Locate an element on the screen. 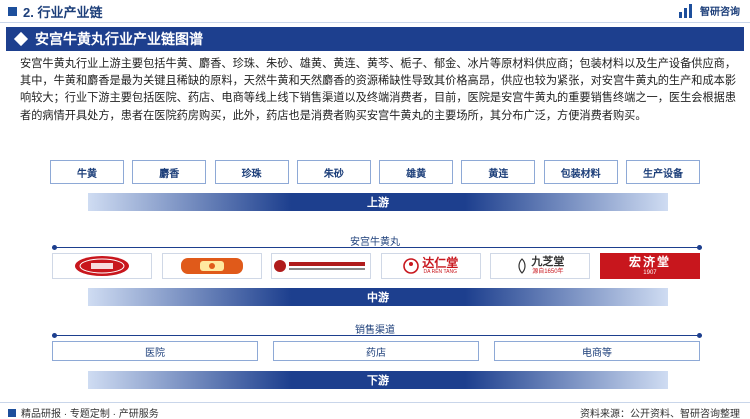 This screenshot has height=419, width=750. red-seal-logo-icon is located at coordinates (102, 266).